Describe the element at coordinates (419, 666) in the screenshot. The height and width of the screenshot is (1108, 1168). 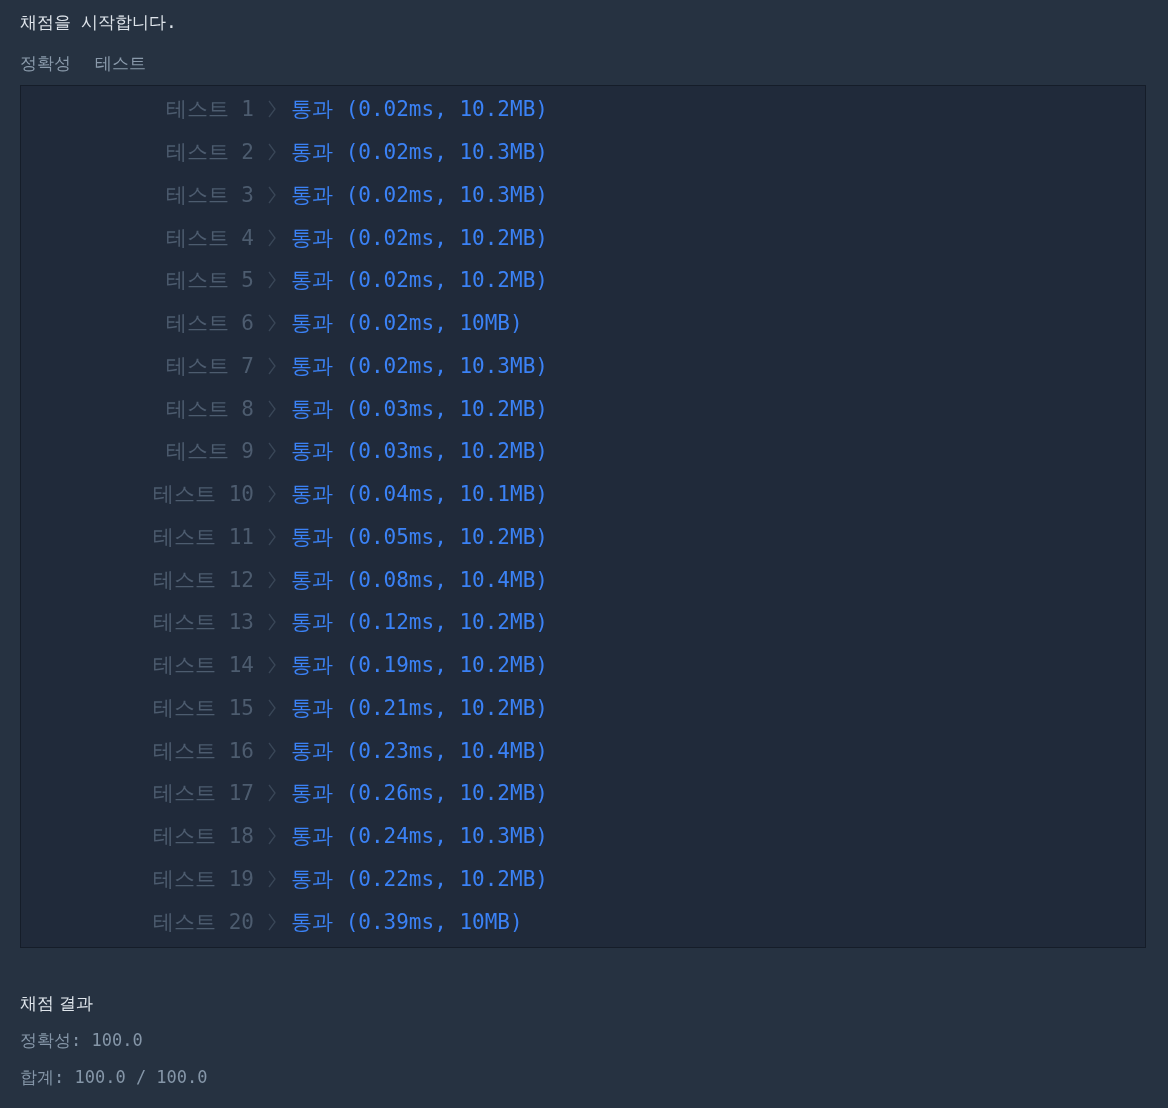
I see `test-result: 통과 (0.19ms, 10.2MB)` at that location.